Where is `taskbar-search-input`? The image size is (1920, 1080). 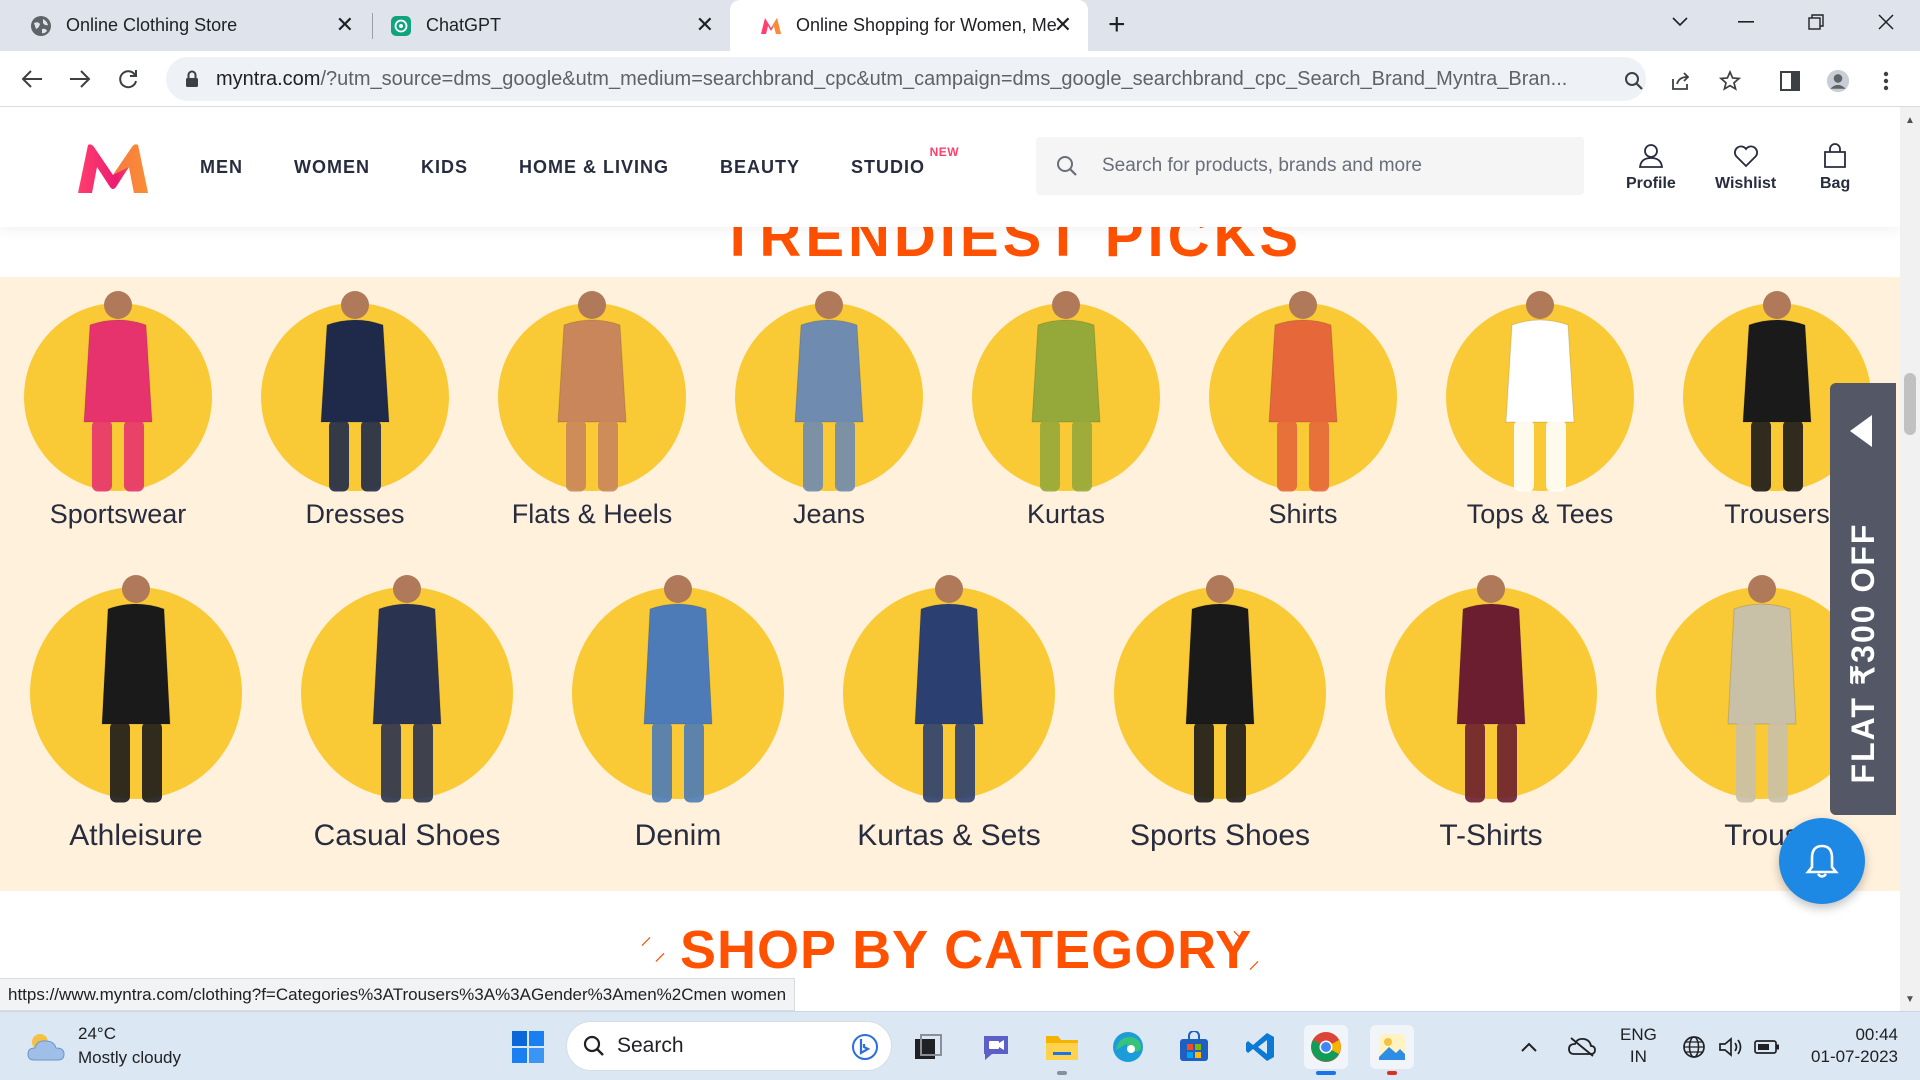 taskbar-search-input is located at coordinates (727, 1046).